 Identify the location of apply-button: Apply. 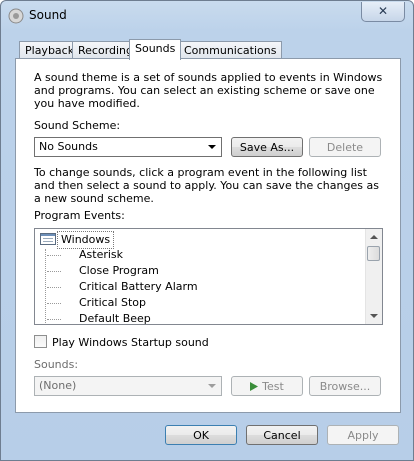
(363, 435).